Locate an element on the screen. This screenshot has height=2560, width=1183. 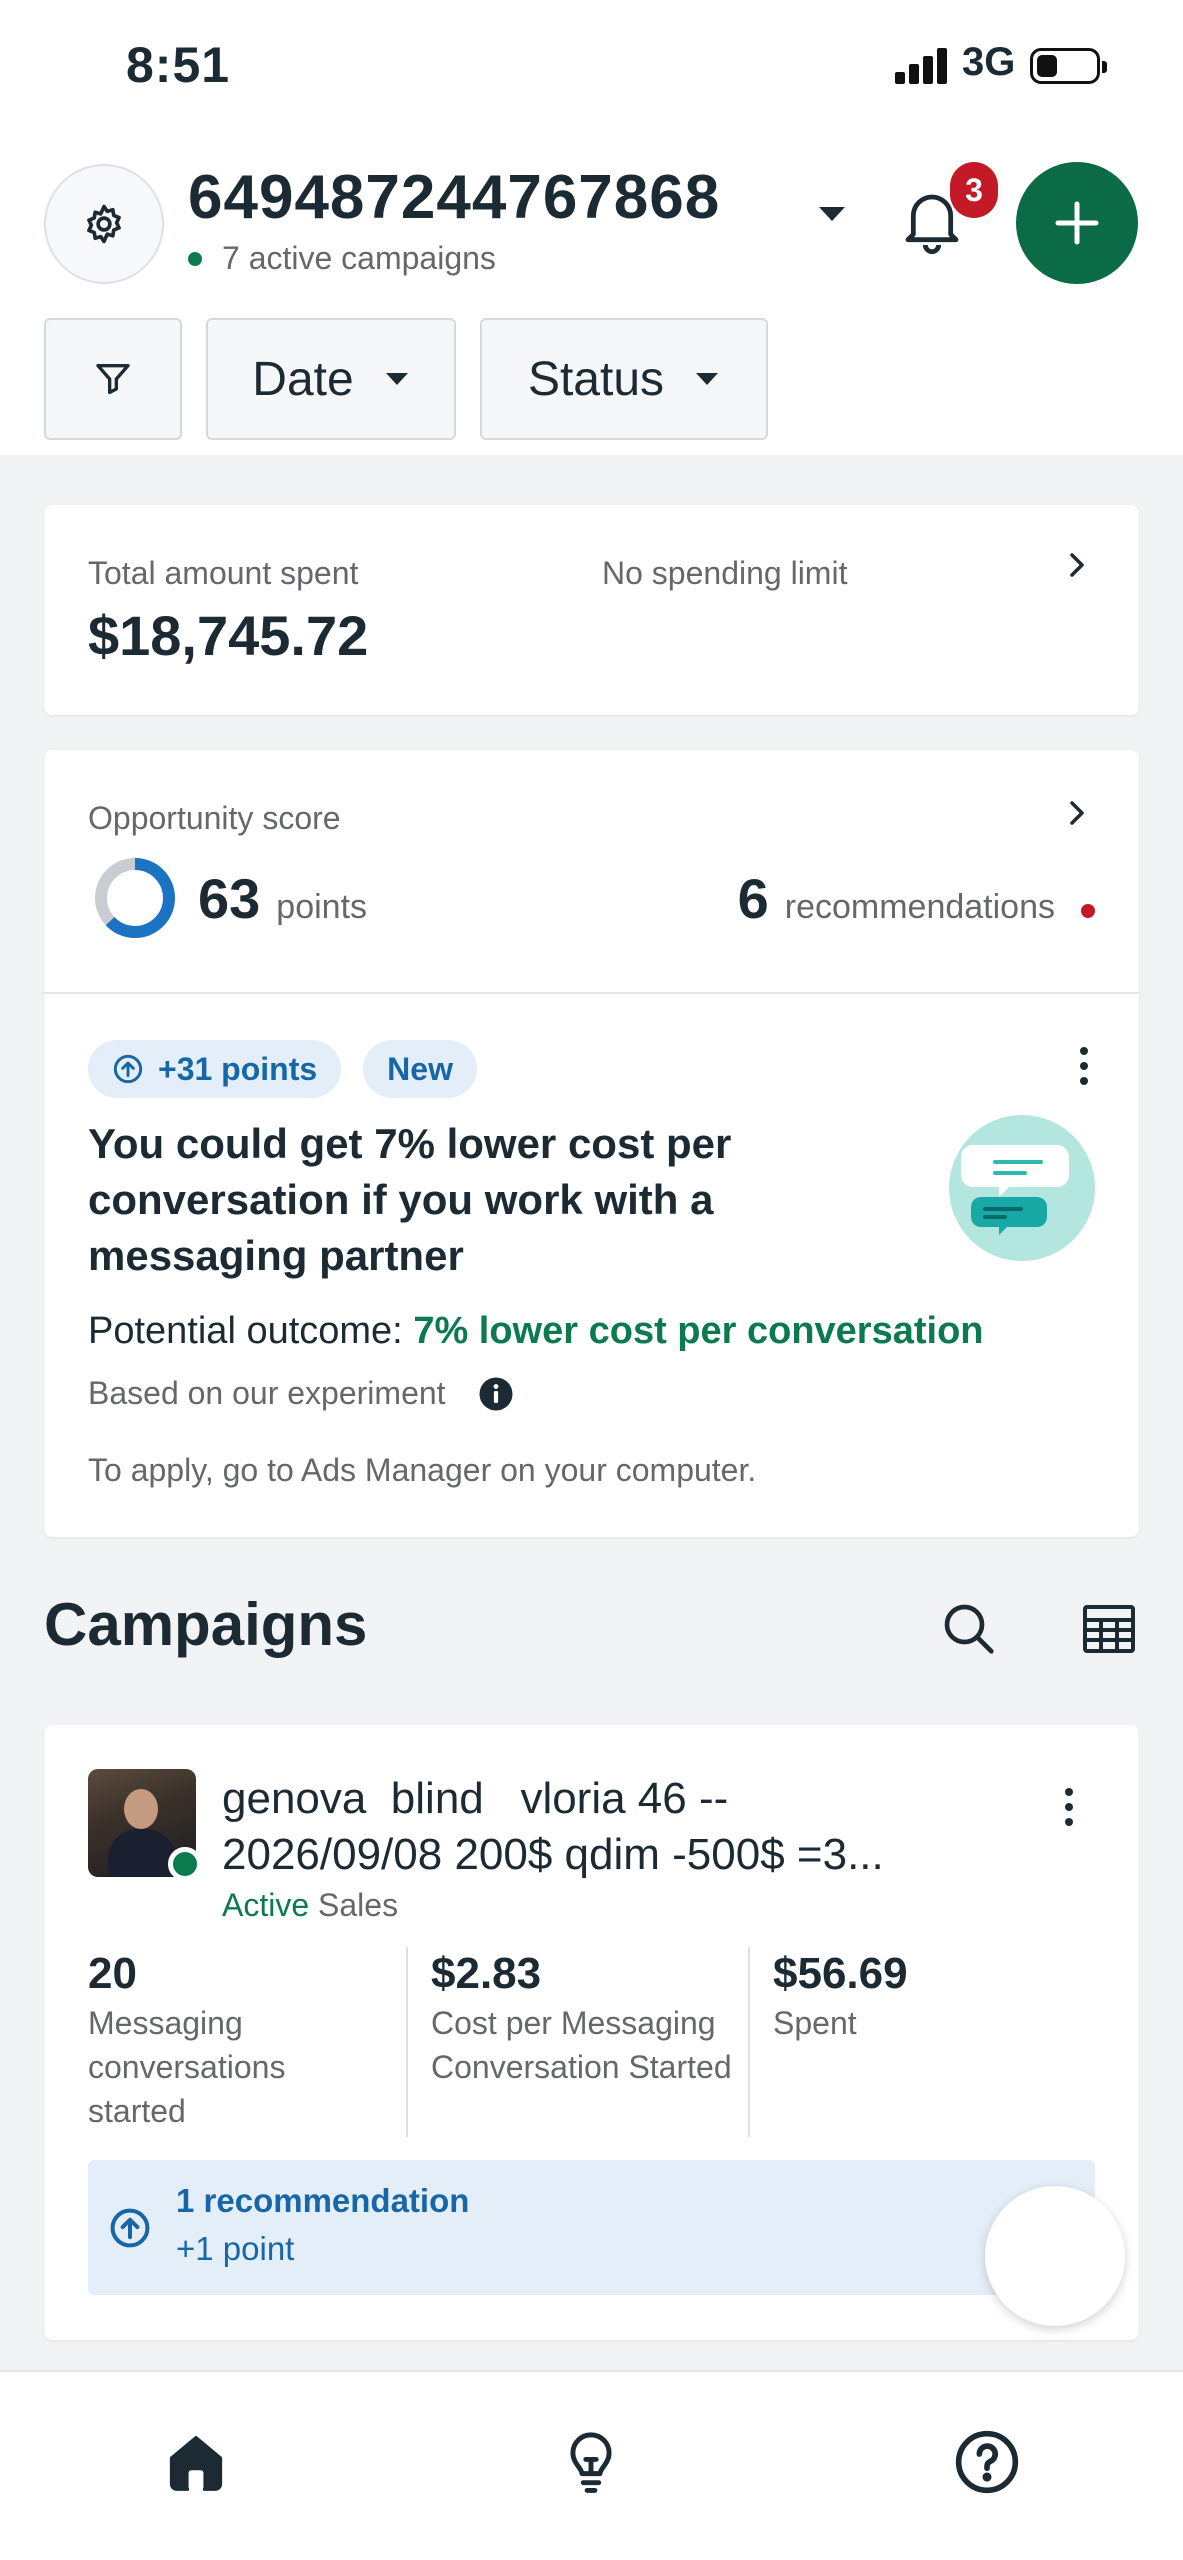
date-filter-label: Date is located at coordinates (303, 379).